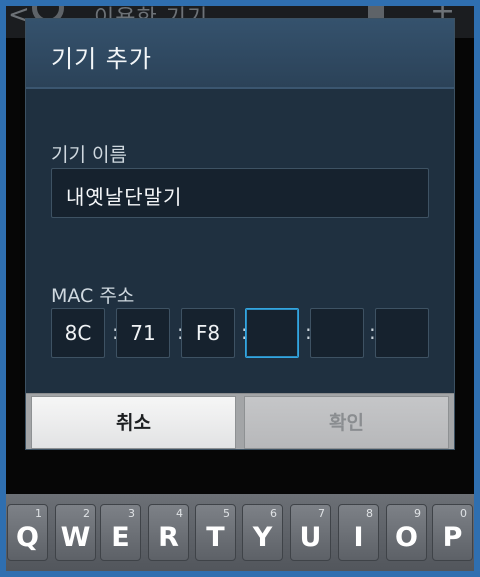 Image resolution: width=480 pixels, height=577 pixels. I want to click on dialog-header: 기기 추가, so click(240, 54).